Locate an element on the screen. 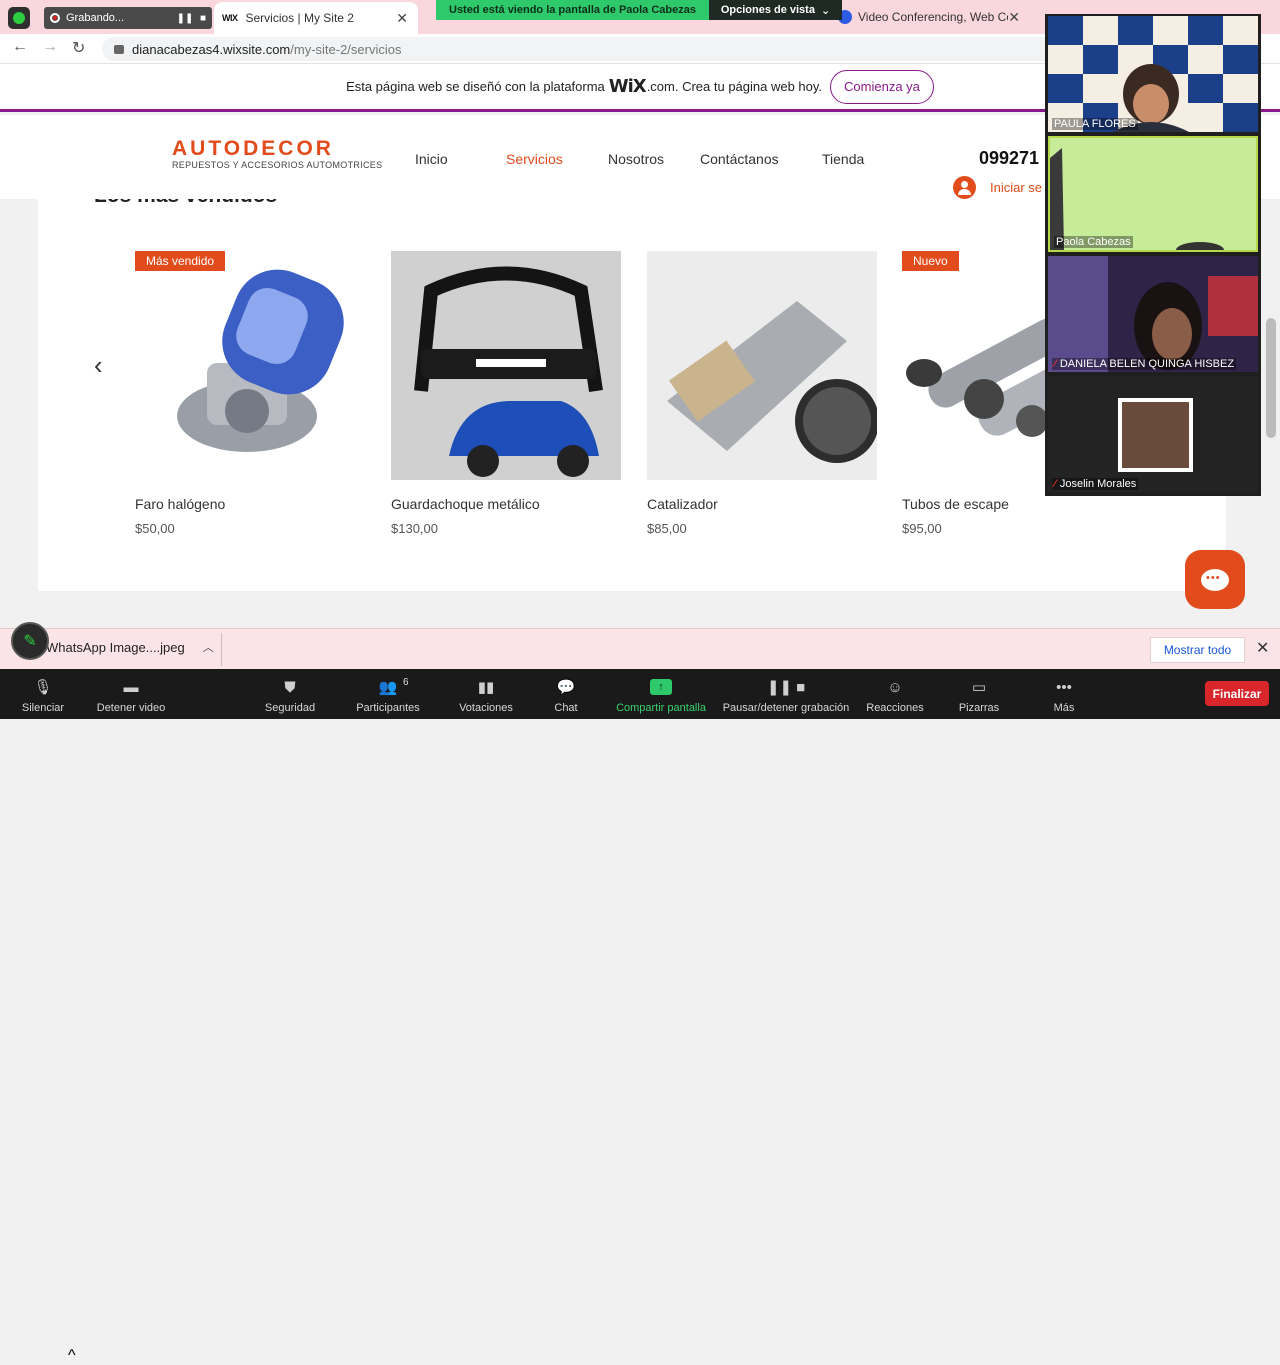 The width and height of the screenshot is (1280, 1365). divider is located at coordinates (221, 649).